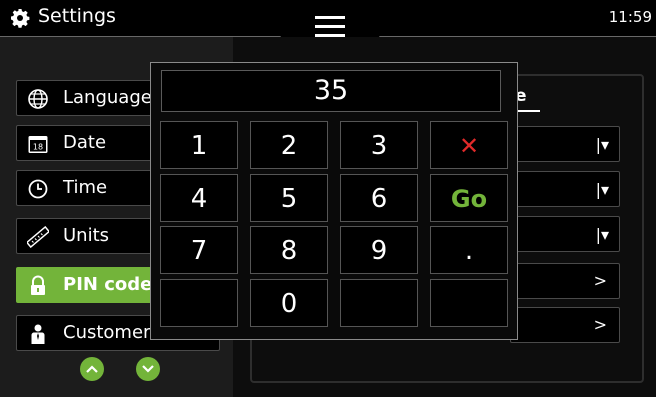  What do you see at coordinates (289, 145) in the screenshot?
I see `key-2: 2` at bounding box center [289, 145].